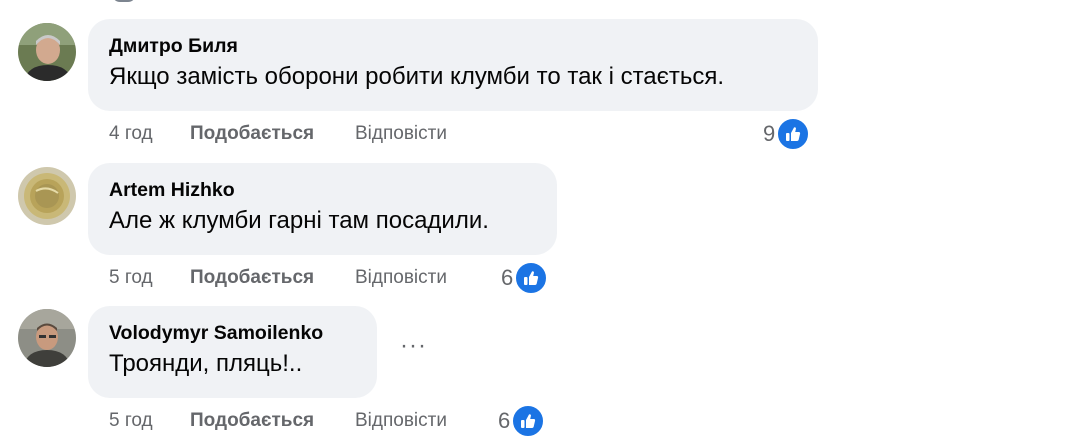 The image size is (1088, 446). I want to click on reaction-summary: 9, so click(787, 134).